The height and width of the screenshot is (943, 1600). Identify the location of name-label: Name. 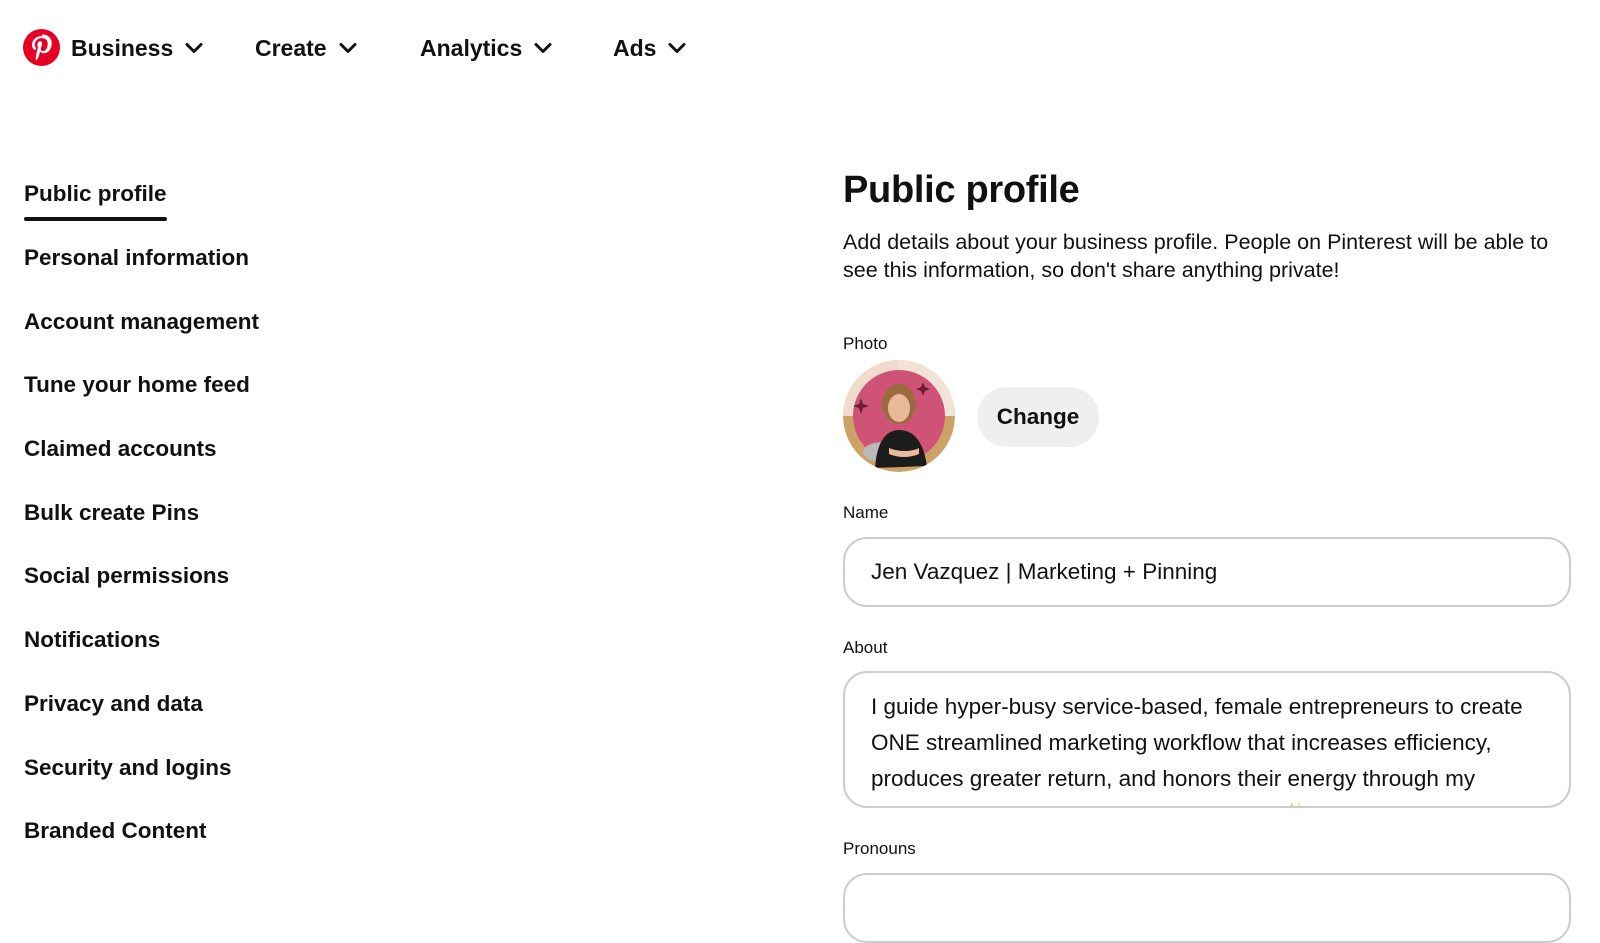
(866, 512).